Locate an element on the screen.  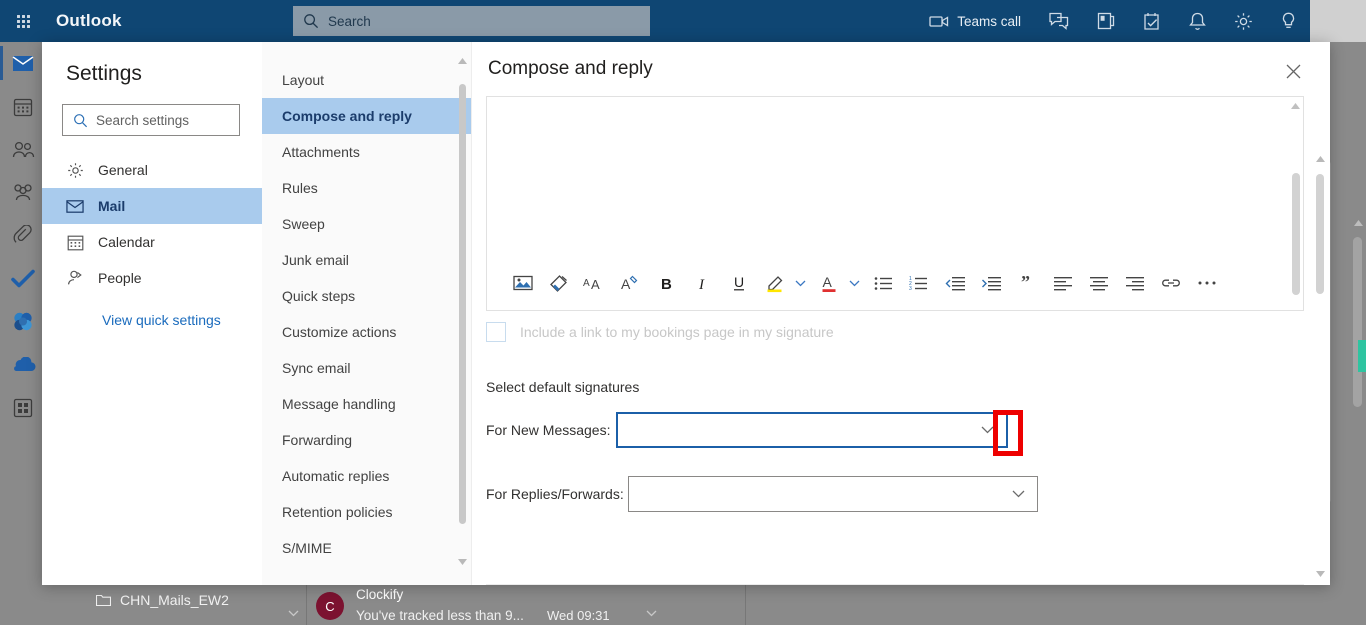
bulleted-list-icon is located at coordinates (883, 283).